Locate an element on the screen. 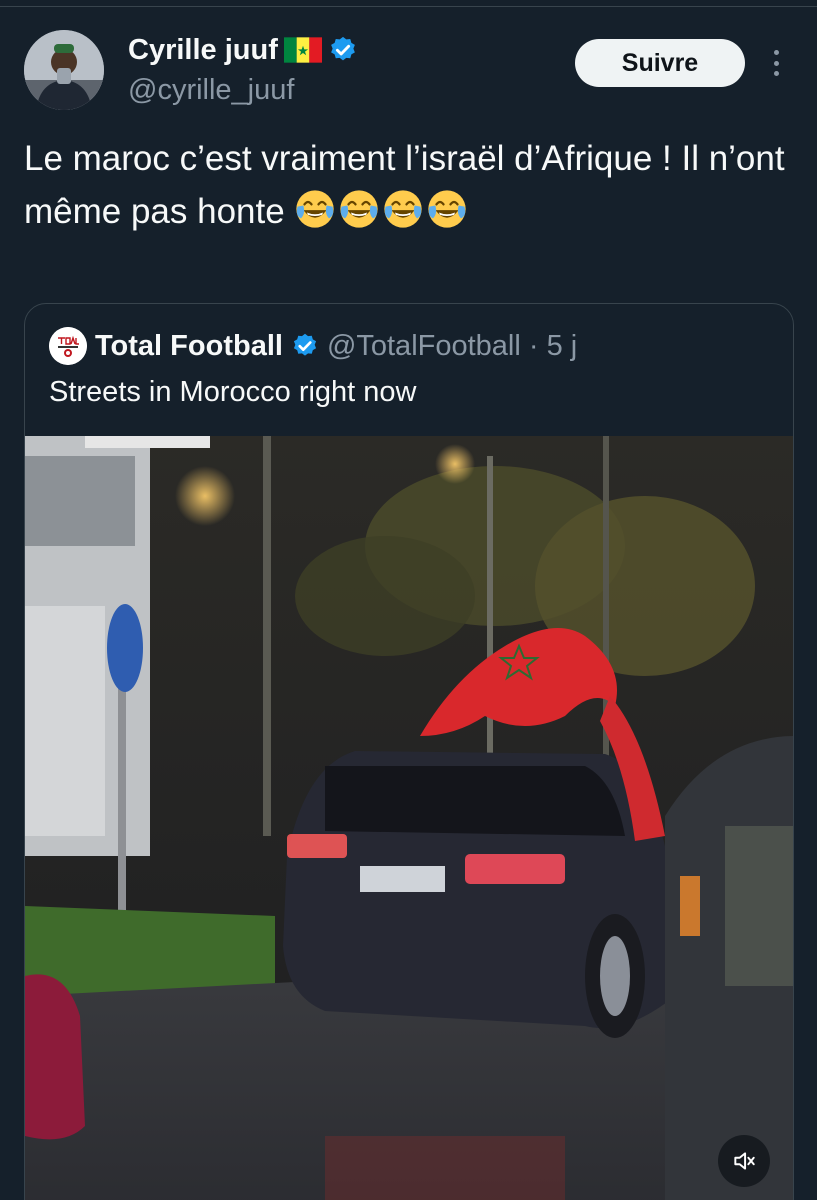 This screenshot has height=1200, width=817. more-vertical-icon is located at coordinates (776, 63).